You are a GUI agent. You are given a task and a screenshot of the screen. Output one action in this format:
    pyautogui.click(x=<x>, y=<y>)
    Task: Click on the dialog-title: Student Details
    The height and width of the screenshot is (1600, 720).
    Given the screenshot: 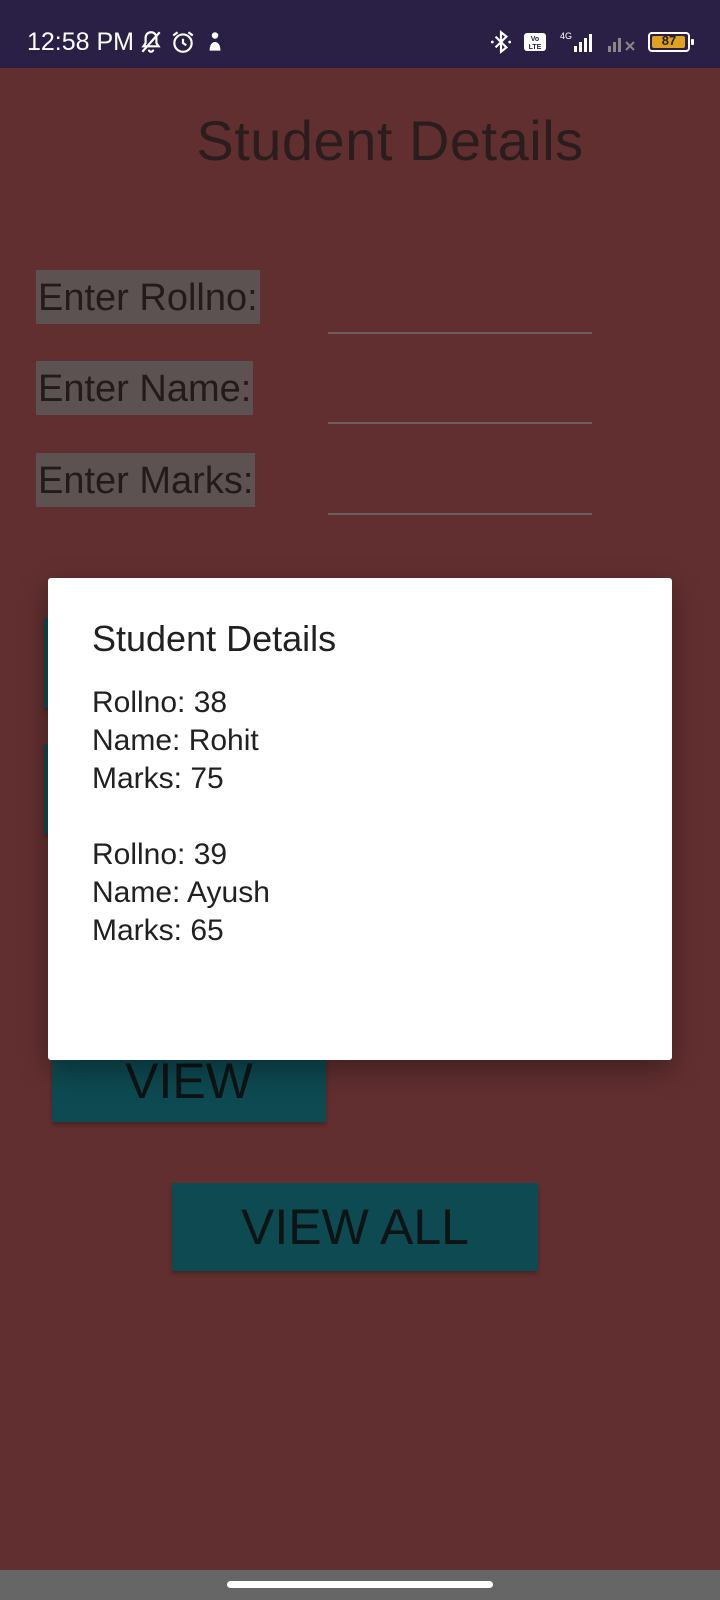 What is the action you would take?
    pyautogui.click(x=214, y=638)
    